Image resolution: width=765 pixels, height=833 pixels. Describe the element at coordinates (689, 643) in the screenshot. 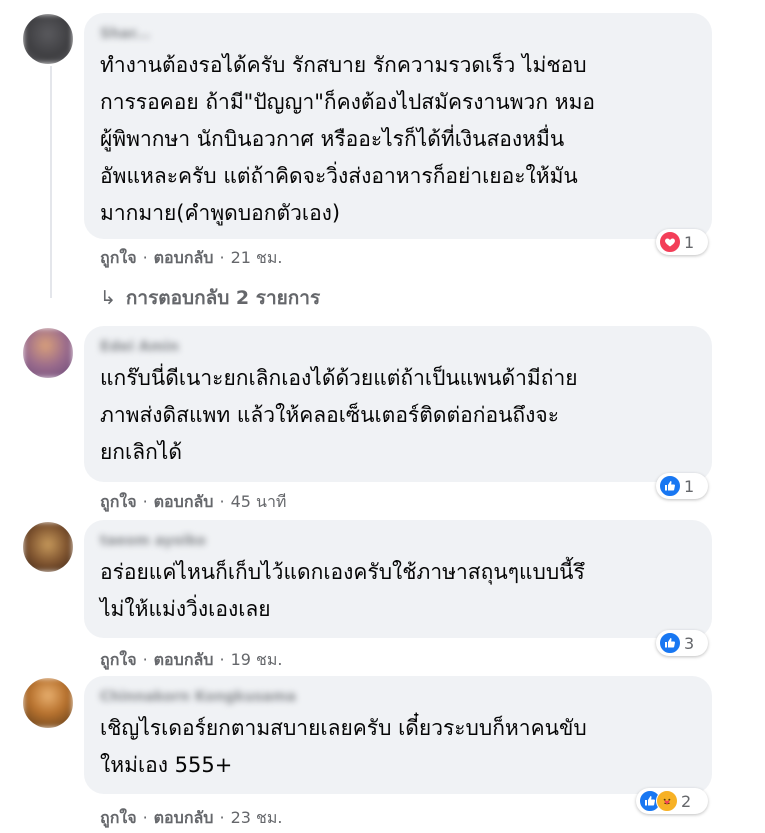

I see `reaction-count: 3` at that location.